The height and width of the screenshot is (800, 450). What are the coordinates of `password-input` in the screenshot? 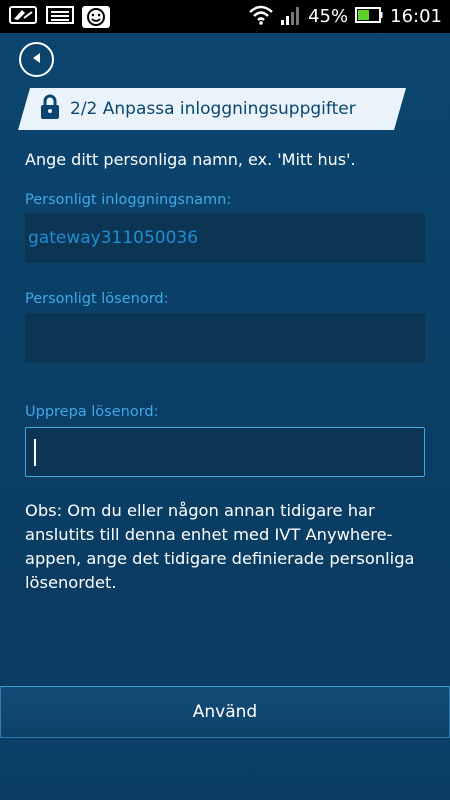 It's located at (225, 338).